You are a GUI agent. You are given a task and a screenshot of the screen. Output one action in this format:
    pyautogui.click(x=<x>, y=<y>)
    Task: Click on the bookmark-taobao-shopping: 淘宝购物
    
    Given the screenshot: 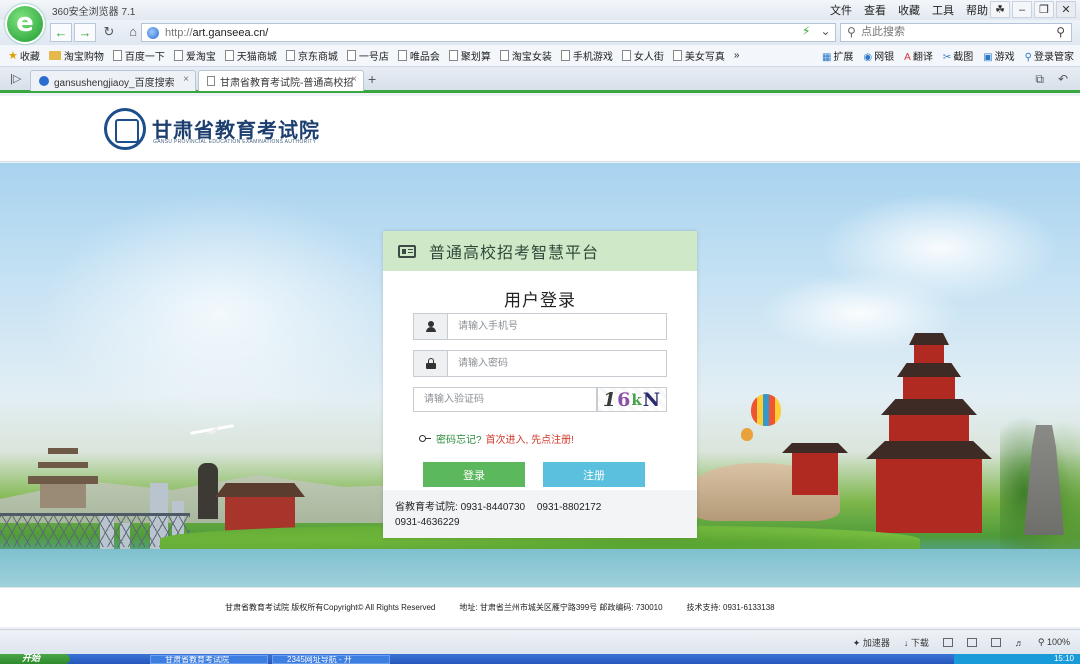 What is the action you would take?
    pyautogui.click(x=76, y=55)
    